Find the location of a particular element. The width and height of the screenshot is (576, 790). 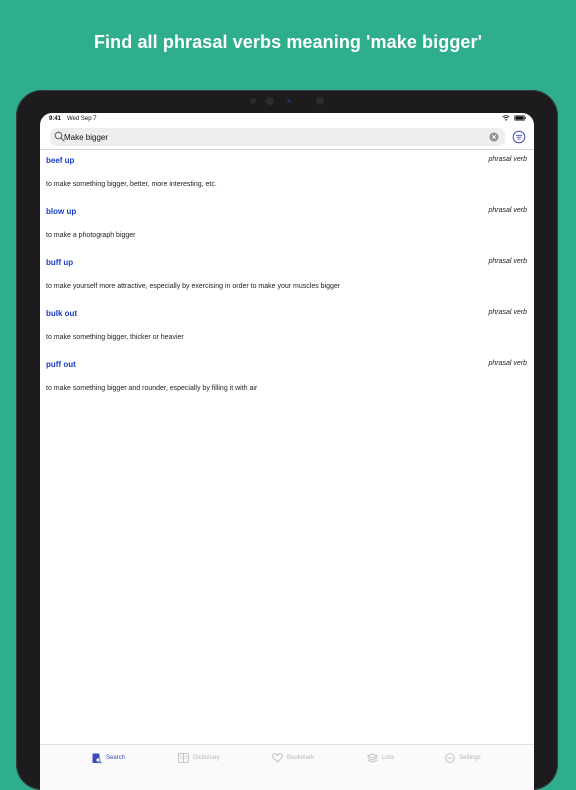

battery-icon is located at coordinates (520, 118).